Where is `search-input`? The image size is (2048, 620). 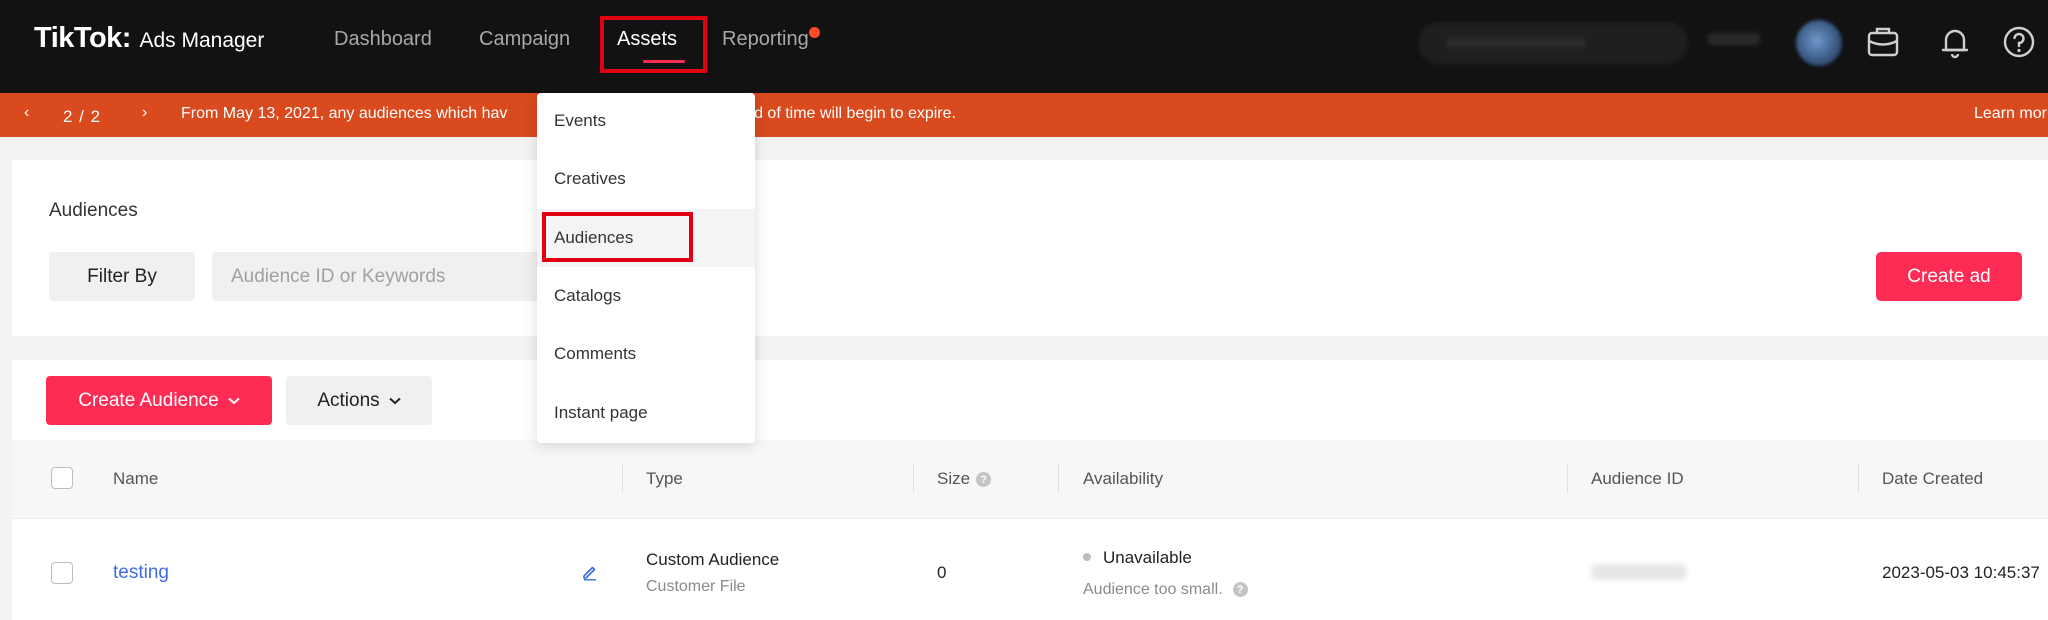
search-input is located at coordinates (377, 276).